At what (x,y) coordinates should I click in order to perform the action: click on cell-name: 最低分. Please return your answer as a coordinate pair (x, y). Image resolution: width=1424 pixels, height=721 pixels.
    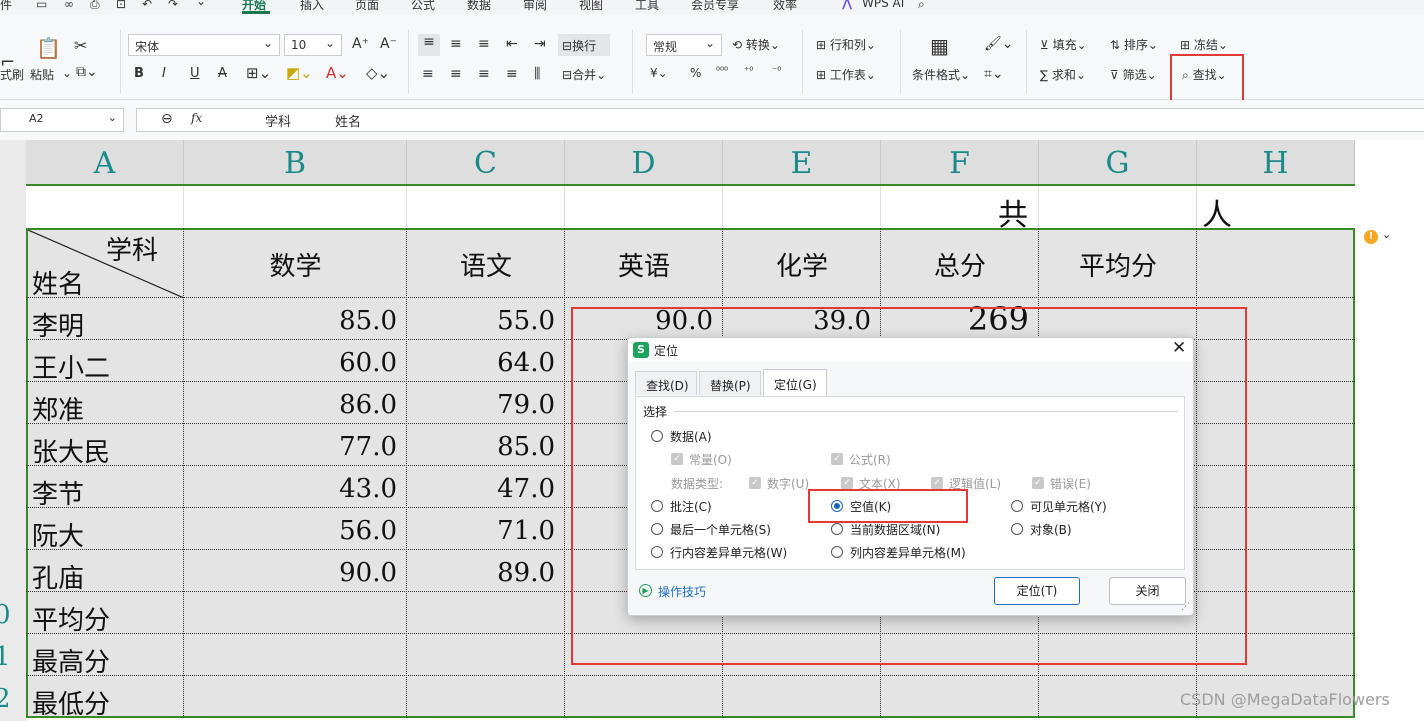
    Looking at the image, I should click on (71, 702).